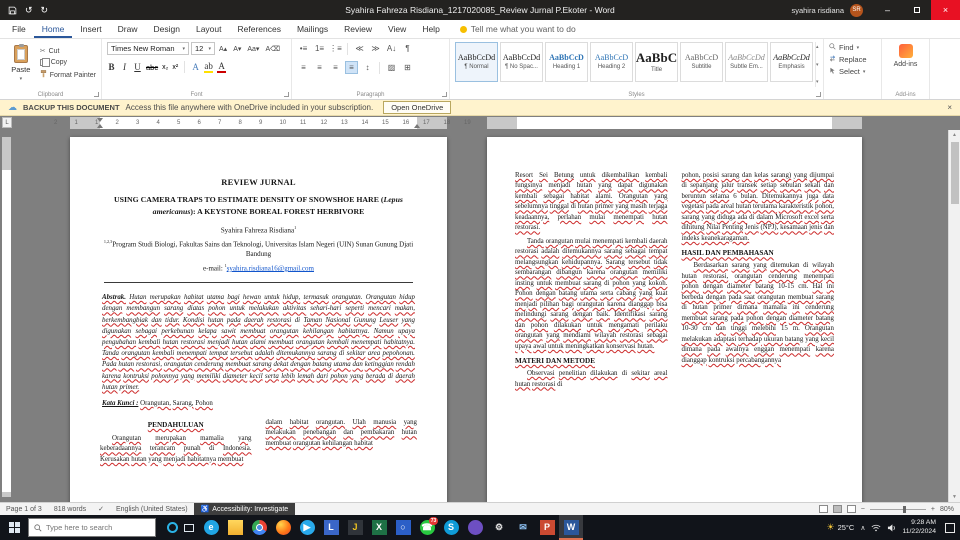 Image resolution: width=960 pixels, height=540 pixels. I want to click on file-explorer-icon, so click(235, 527).